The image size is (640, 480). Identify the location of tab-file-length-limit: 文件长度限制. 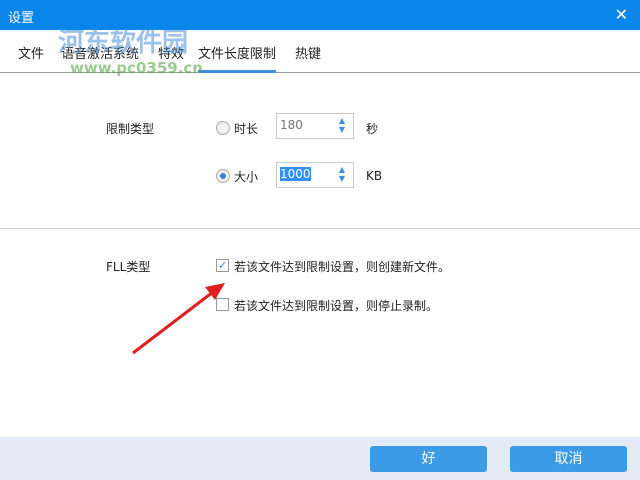
(237, 58).